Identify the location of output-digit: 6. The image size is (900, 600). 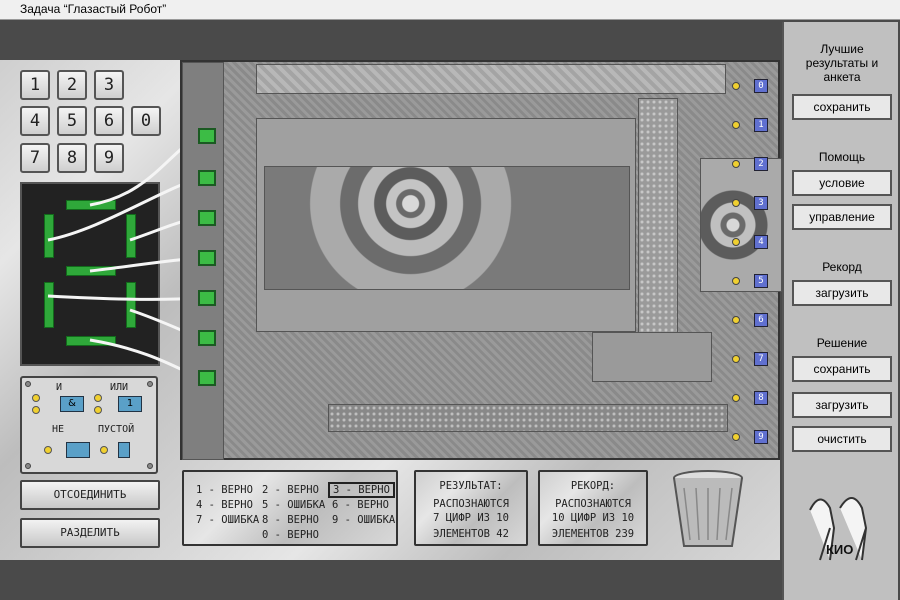
(761, 320).